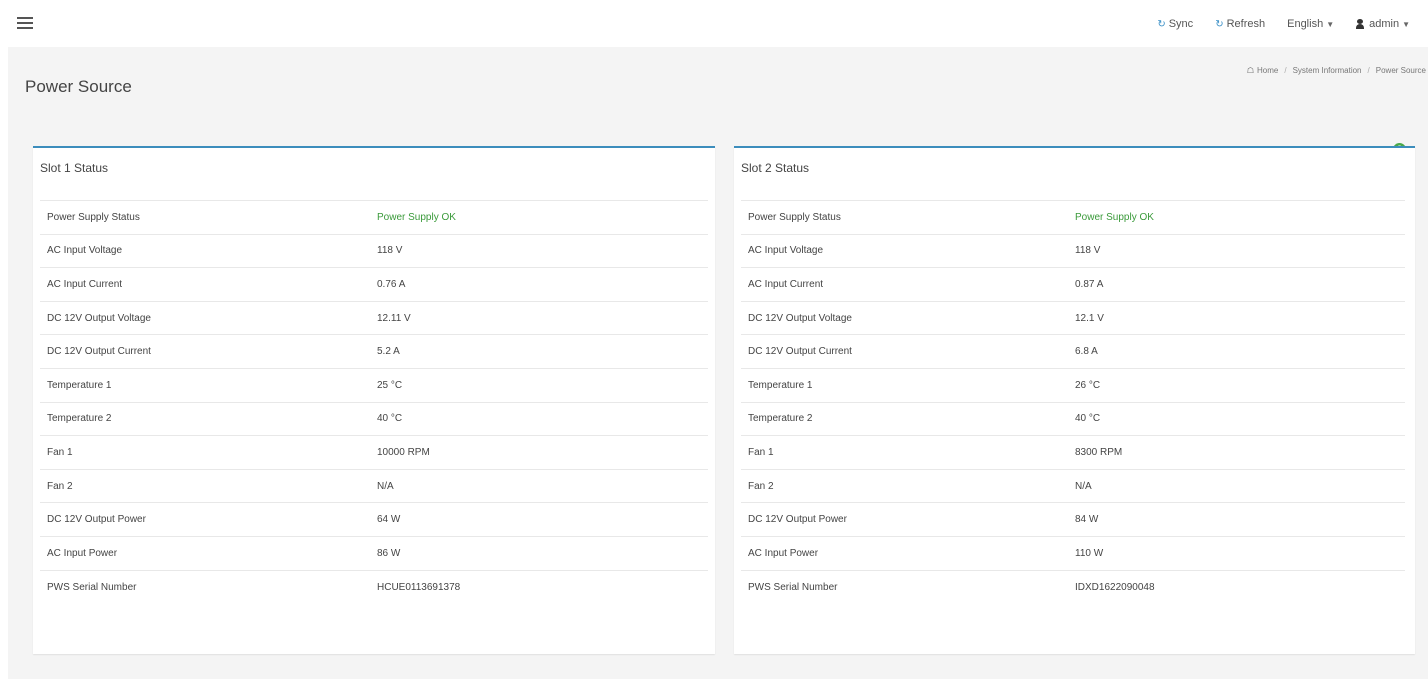  I want to click on top-nav: ↻ Sync ↻ Refresh English ▼ admin ▼, so click(1272, 24).